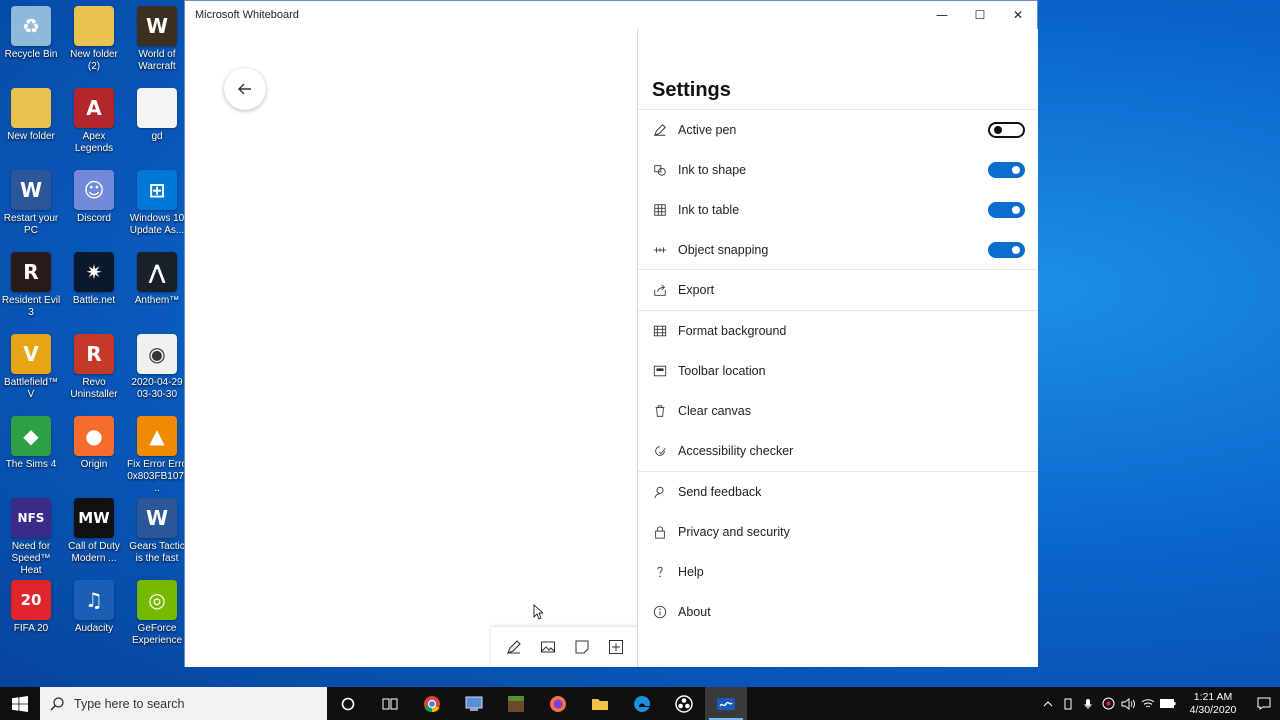  I want to click on taskbar-whiteboard, so click(726, 703).